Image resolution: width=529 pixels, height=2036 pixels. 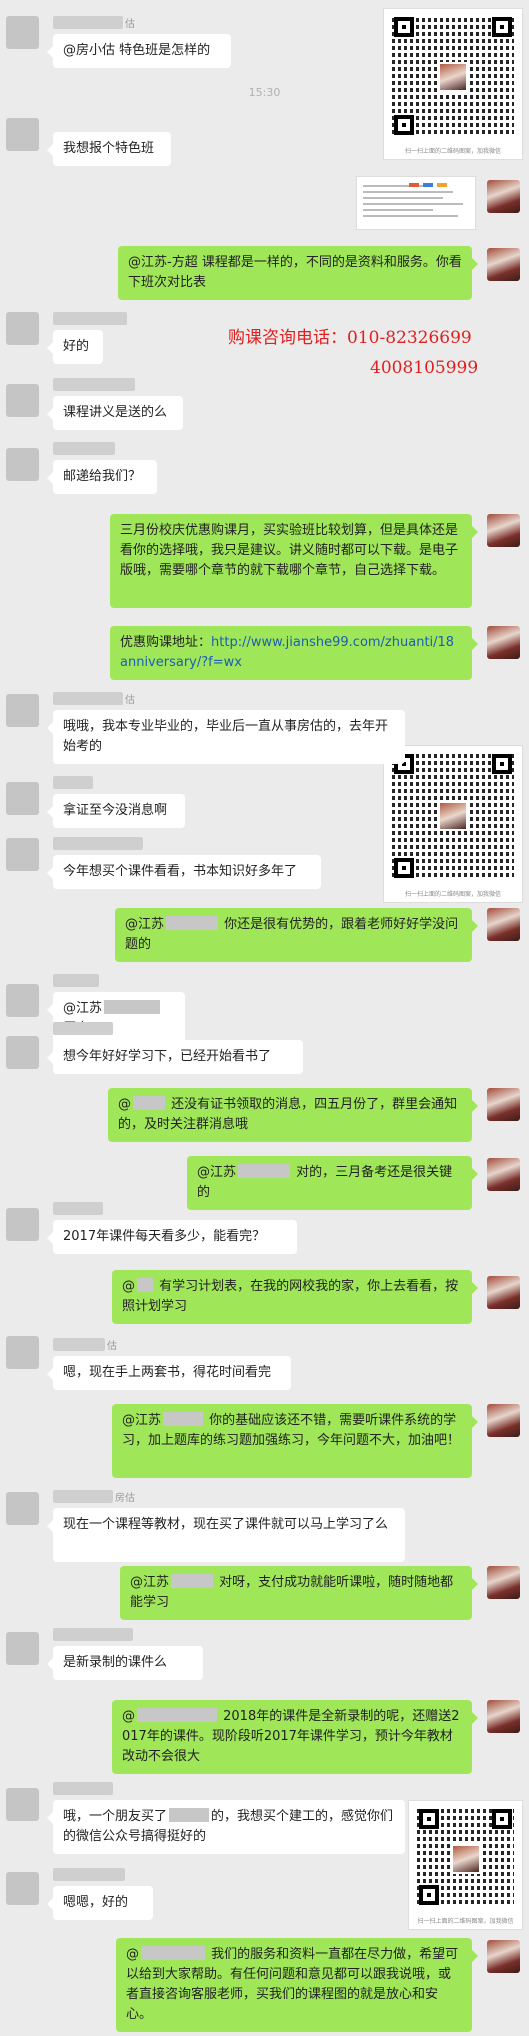 I want to click on received-message-bubble: 哦哦，我本专业毕业的，毕业后一直从事房估的，去年开始考的, so click(x=226, y=737).